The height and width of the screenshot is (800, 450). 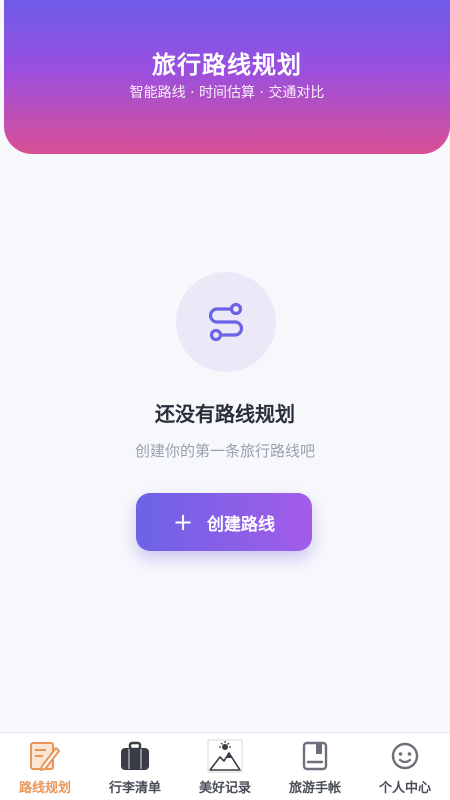 I want to click on route-icon, so click(x=226, y=322).